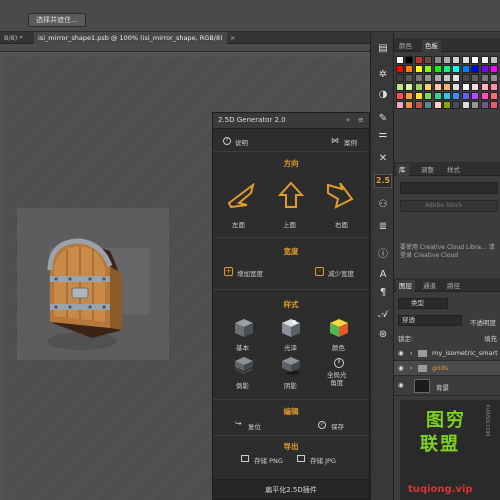 The image size is (500, 500). I want to click on character-icon: A, so click(383, 275).